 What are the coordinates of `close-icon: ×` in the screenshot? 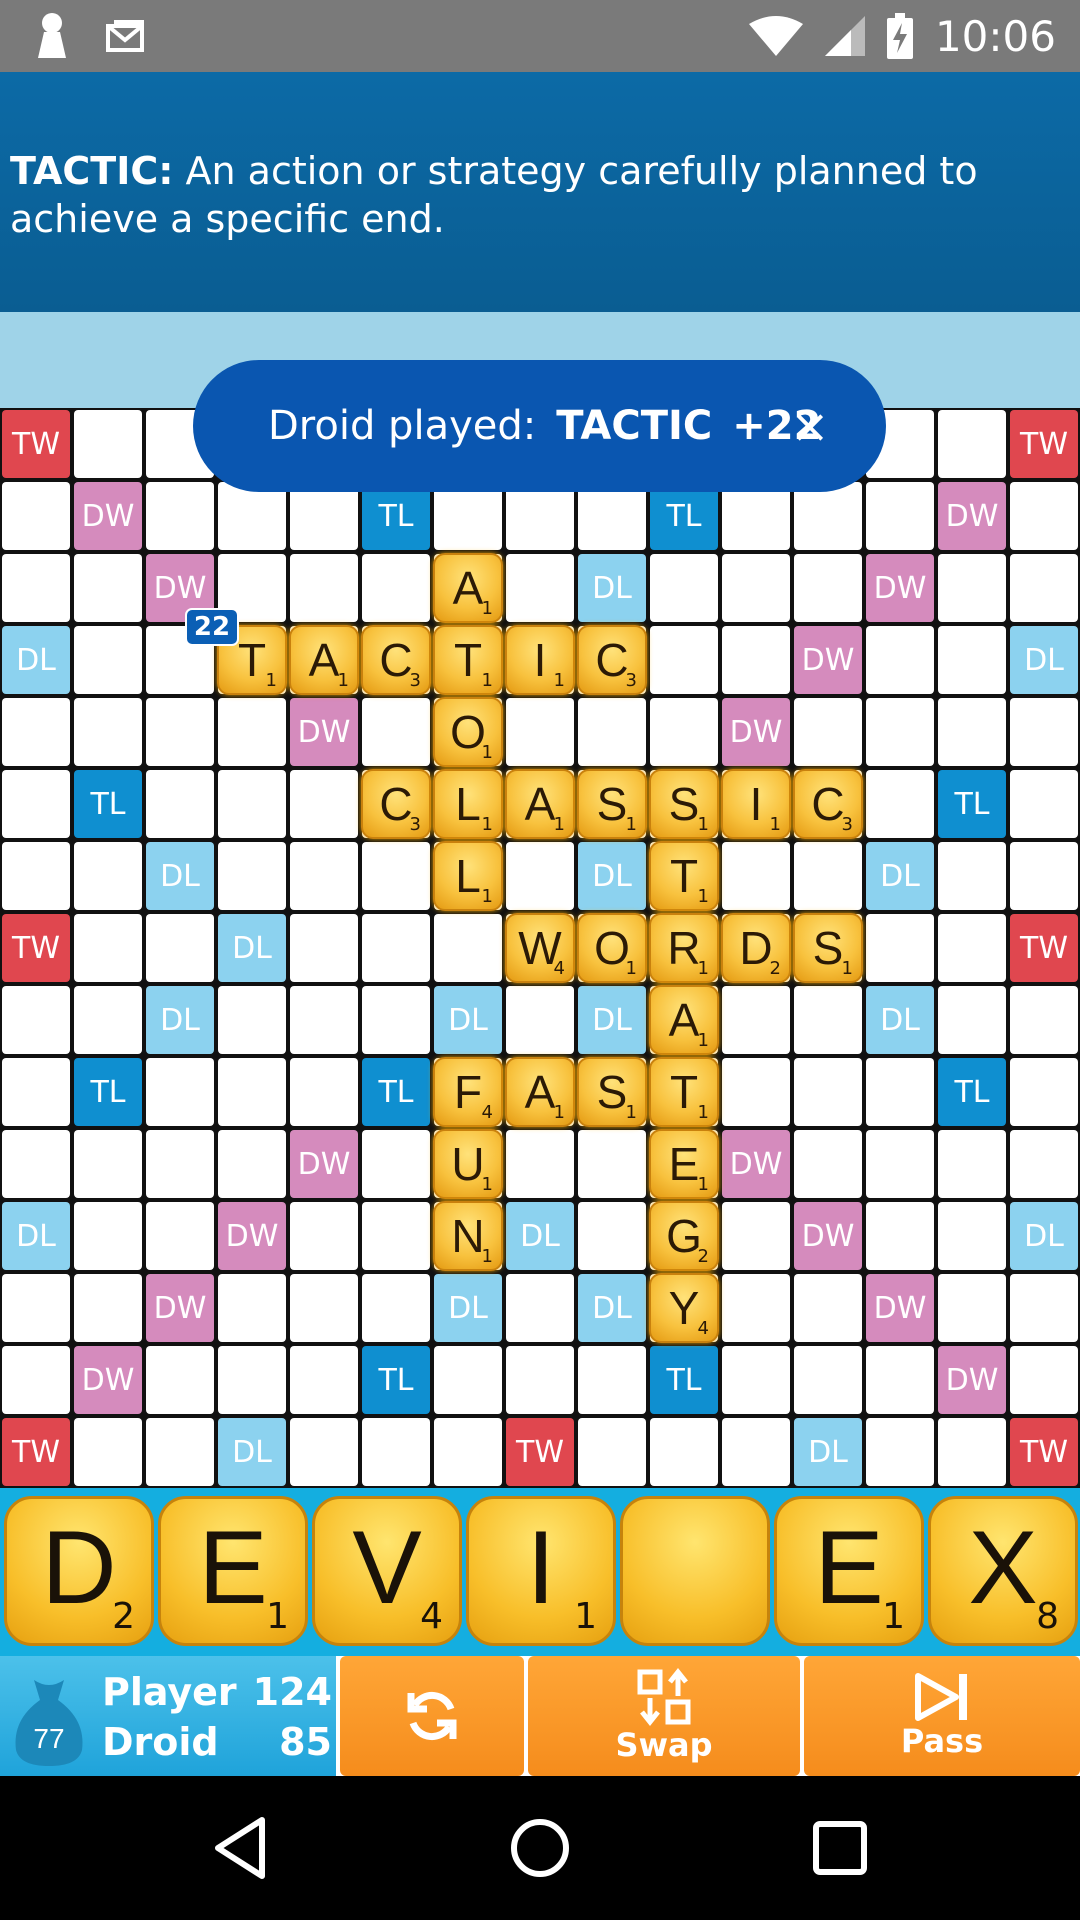 It's located at (810, 426).